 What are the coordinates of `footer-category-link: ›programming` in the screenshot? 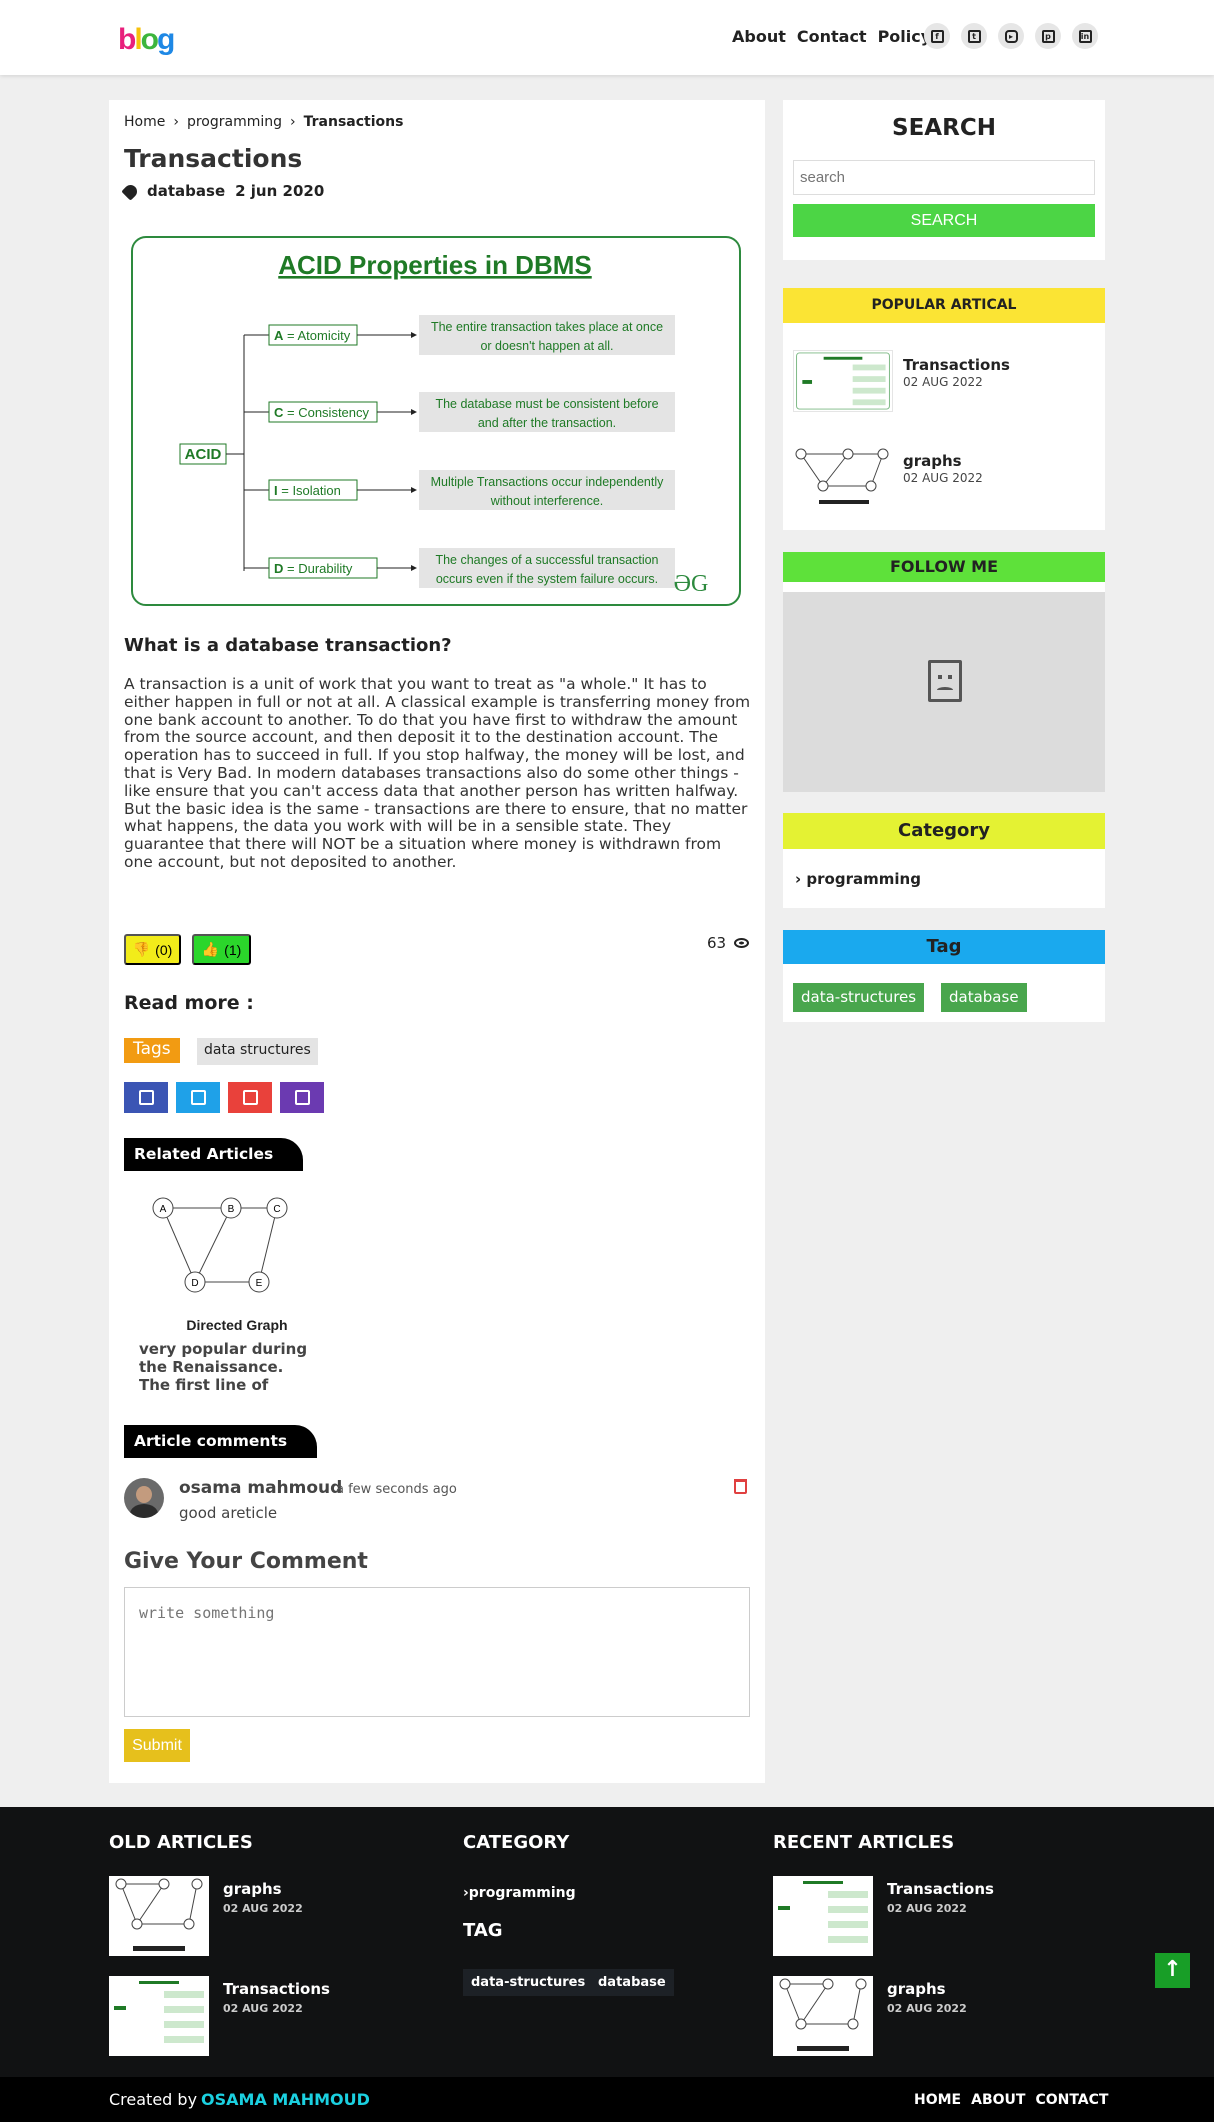 It's located at (519, 1893).